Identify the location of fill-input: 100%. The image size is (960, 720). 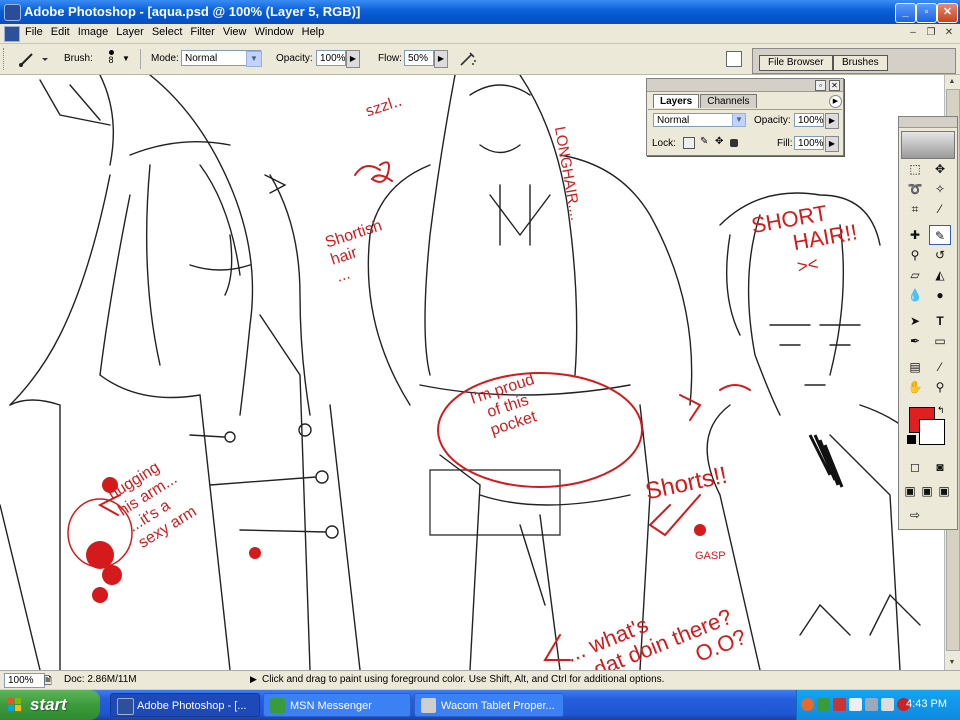
(809, 143).